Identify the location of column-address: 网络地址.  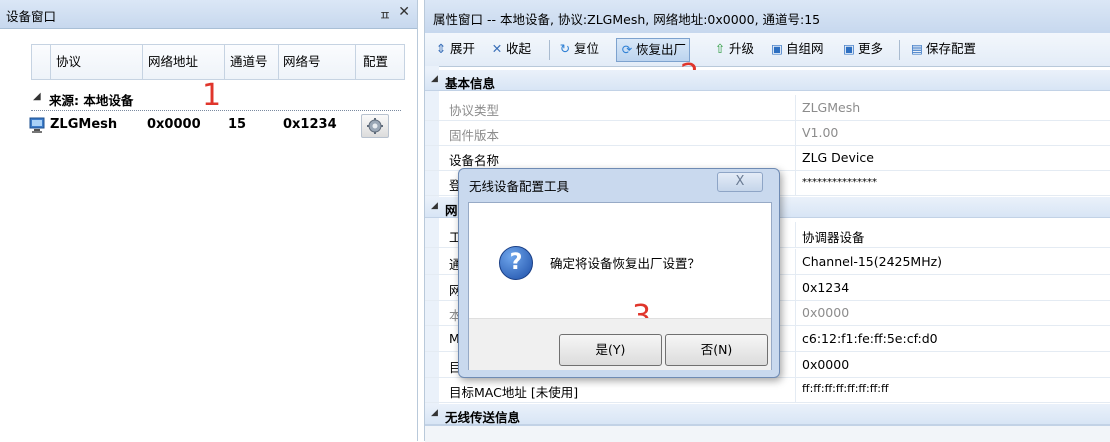
(184, 62).